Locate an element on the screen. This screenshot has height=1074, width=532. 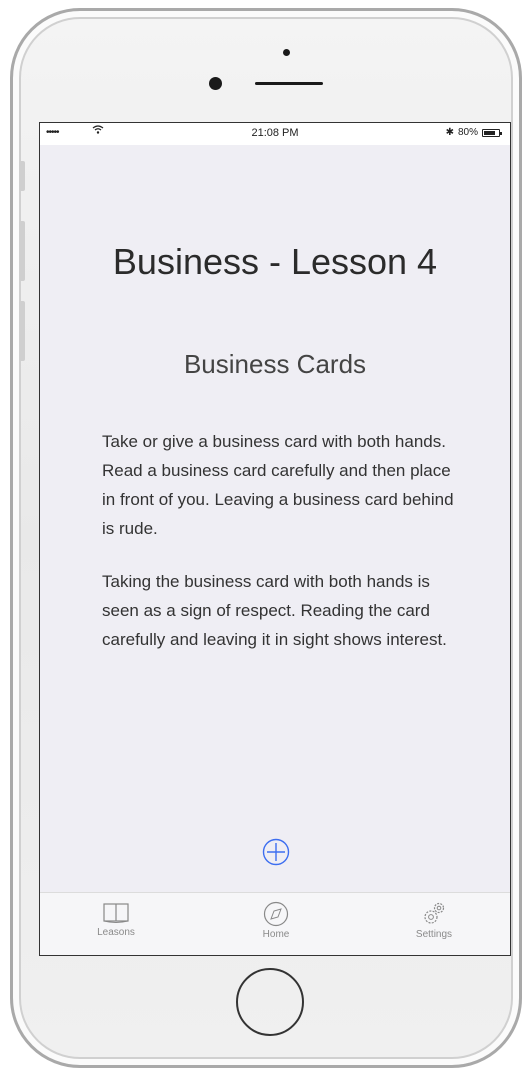
mute-switch is located at coordinates (22, 176).